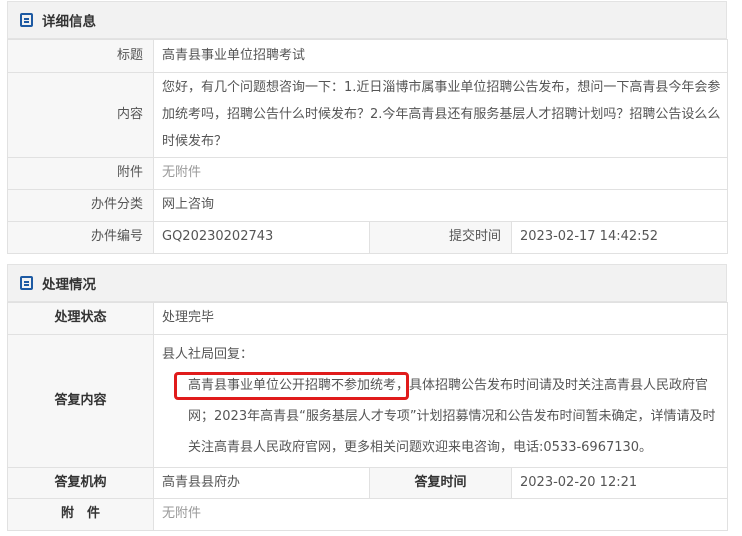  Describe the element at coordinates (208, 354) in the screenshot. I see `reply-line-1: 县人社局回复：` at that location.